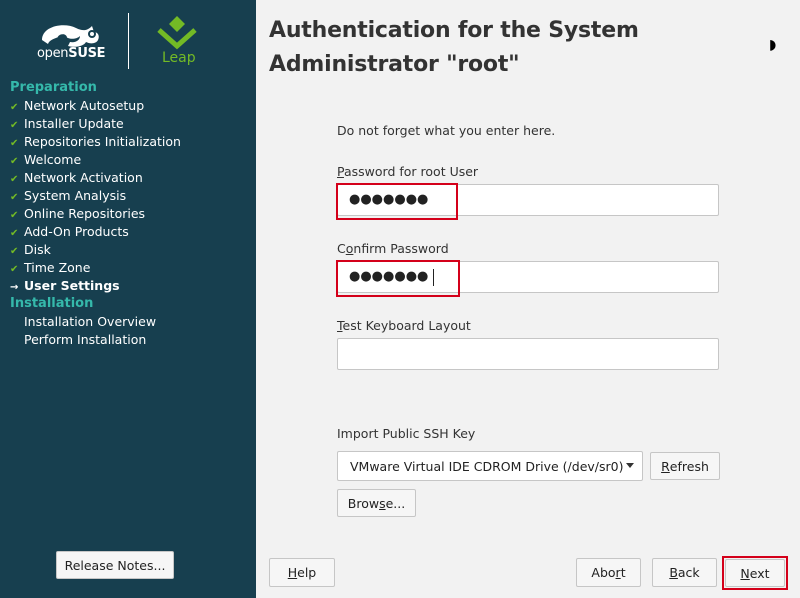  Describe the element at coordinates (179, 58) in the screenshot. I see `leap-wordmark: Leap` at that location.